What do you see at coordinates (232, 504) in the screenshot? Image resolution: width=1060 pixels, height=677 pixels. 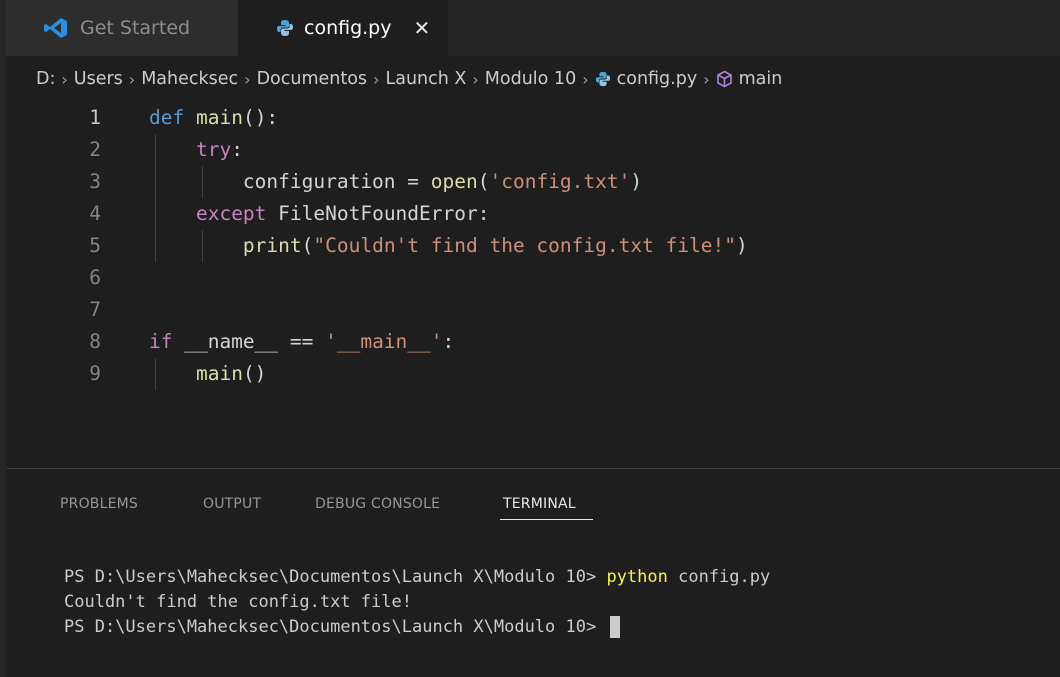 I see `tab-output: OUTPUT` at bounding box center [232, 504].